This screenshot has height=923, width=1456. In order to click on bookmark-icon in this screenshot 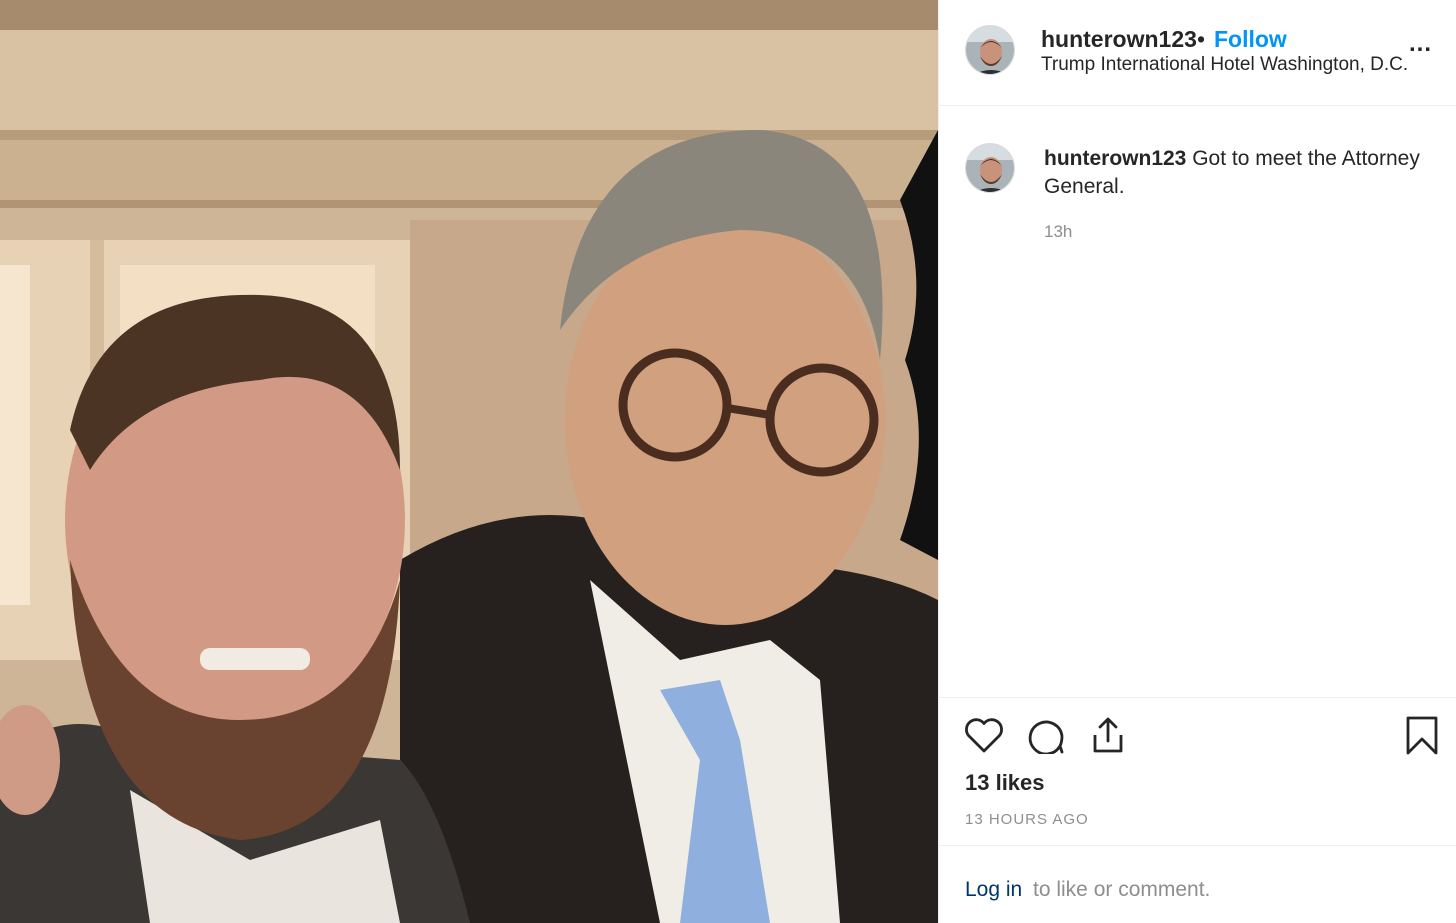, I will do `click(1422, 736)`.